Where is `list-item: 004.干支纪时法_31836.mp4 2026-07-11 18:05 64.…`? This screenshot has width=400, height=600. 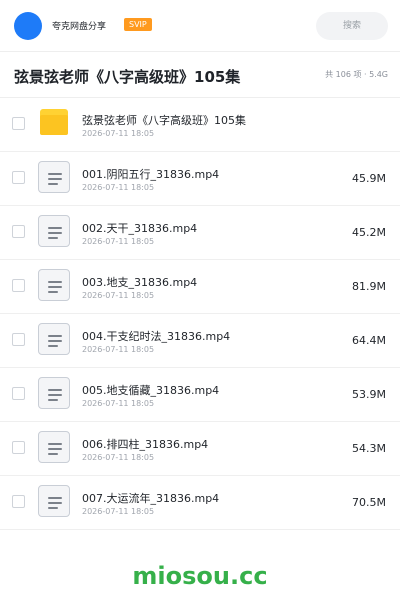 list-item: 004.干支纪时法_31836.mp4 2026-07-11 18:05 64.… is located at coordinates (200, 341).